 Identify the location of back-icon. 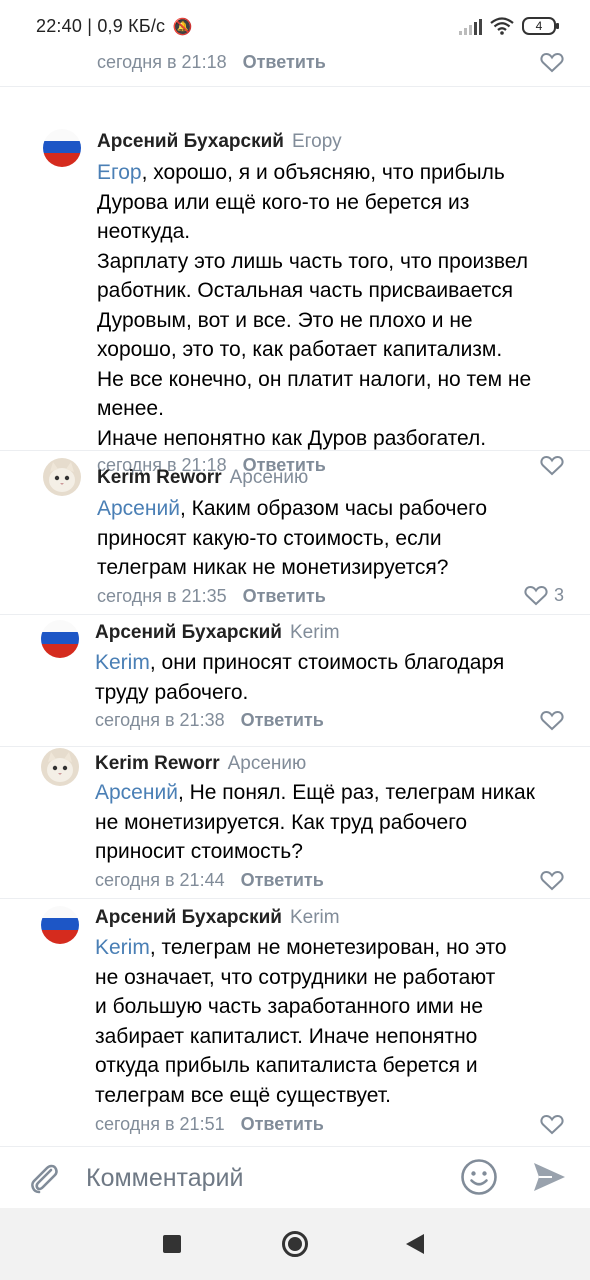
(415, 1244).